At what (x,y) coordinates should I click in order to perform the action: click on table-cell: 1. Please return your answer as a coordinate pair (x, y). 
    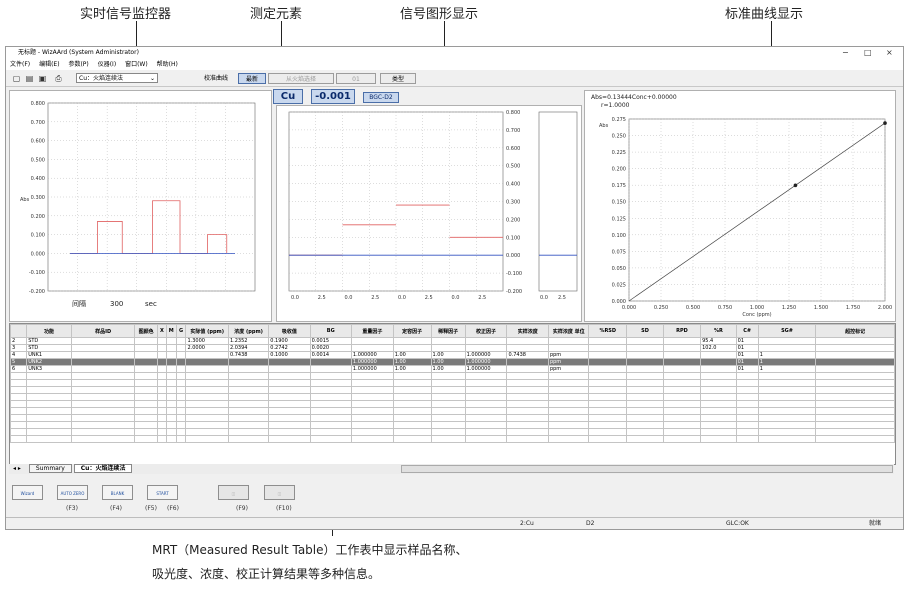
    Looking at the image, I should click on (787, 362).